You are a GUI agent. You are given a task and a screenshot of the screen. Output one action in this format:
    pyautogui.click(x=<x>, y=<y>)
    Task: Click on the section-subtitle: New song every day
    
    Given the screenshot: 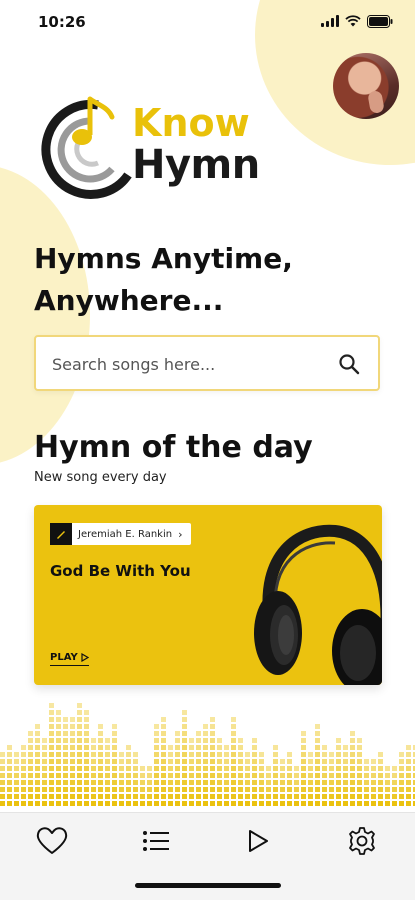 What is the action you would take?
    pyautogui.click(x=100, y=477)
    